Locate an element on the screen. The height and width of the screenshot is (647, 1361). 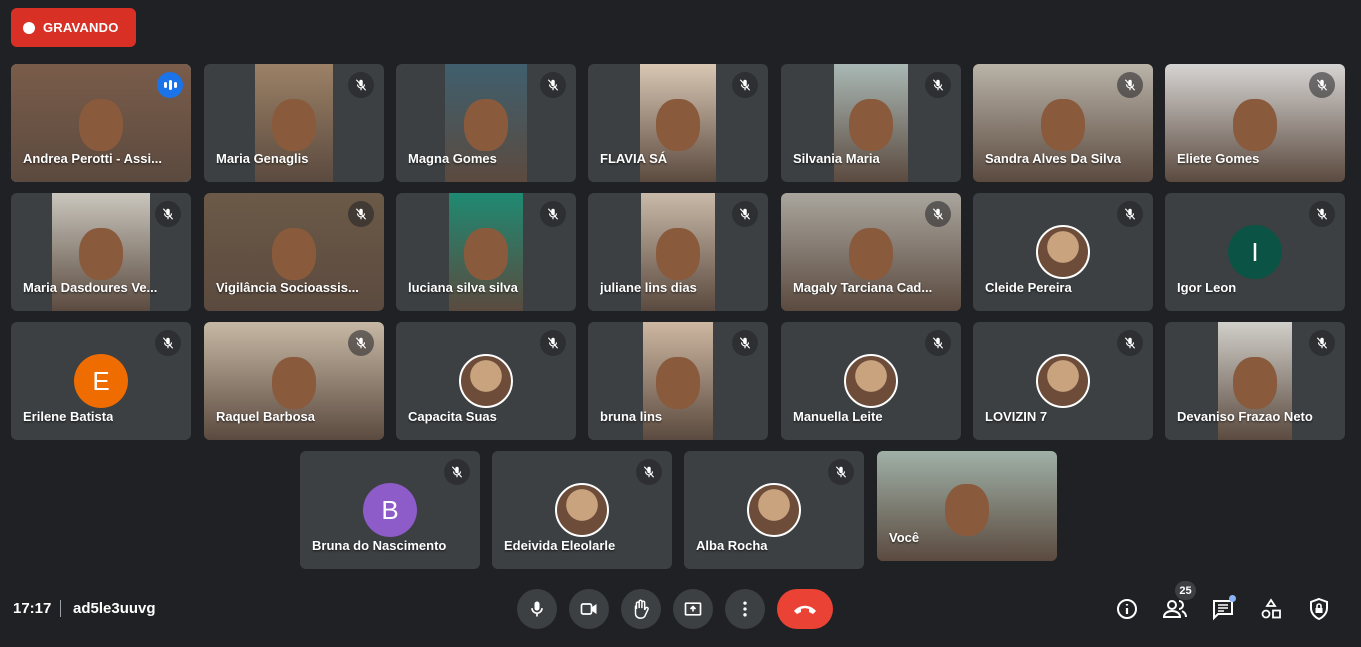
participant-tile: LOVIZIN 7 is located at coordinates (1063, 381).